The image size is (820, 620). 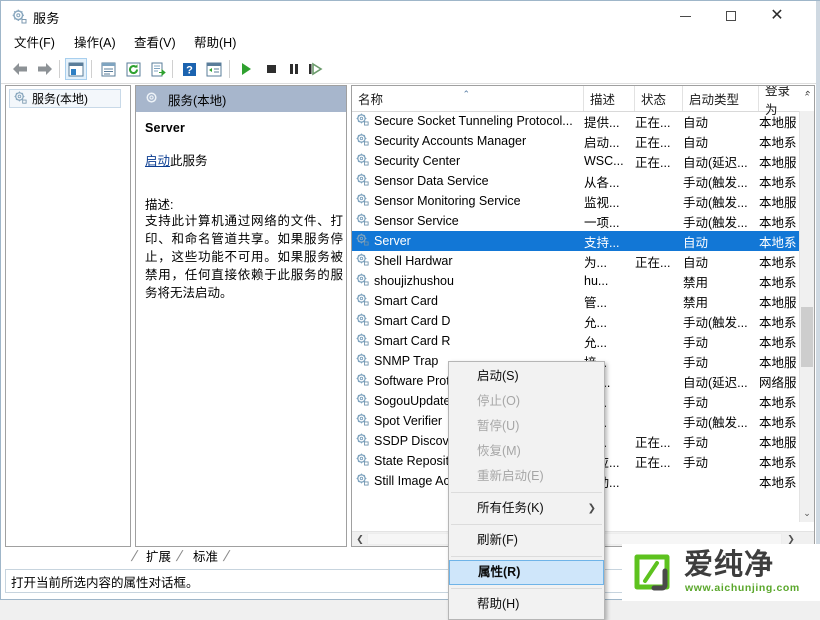 I want to click on stop-service-icon, so click(x=271, y=69).